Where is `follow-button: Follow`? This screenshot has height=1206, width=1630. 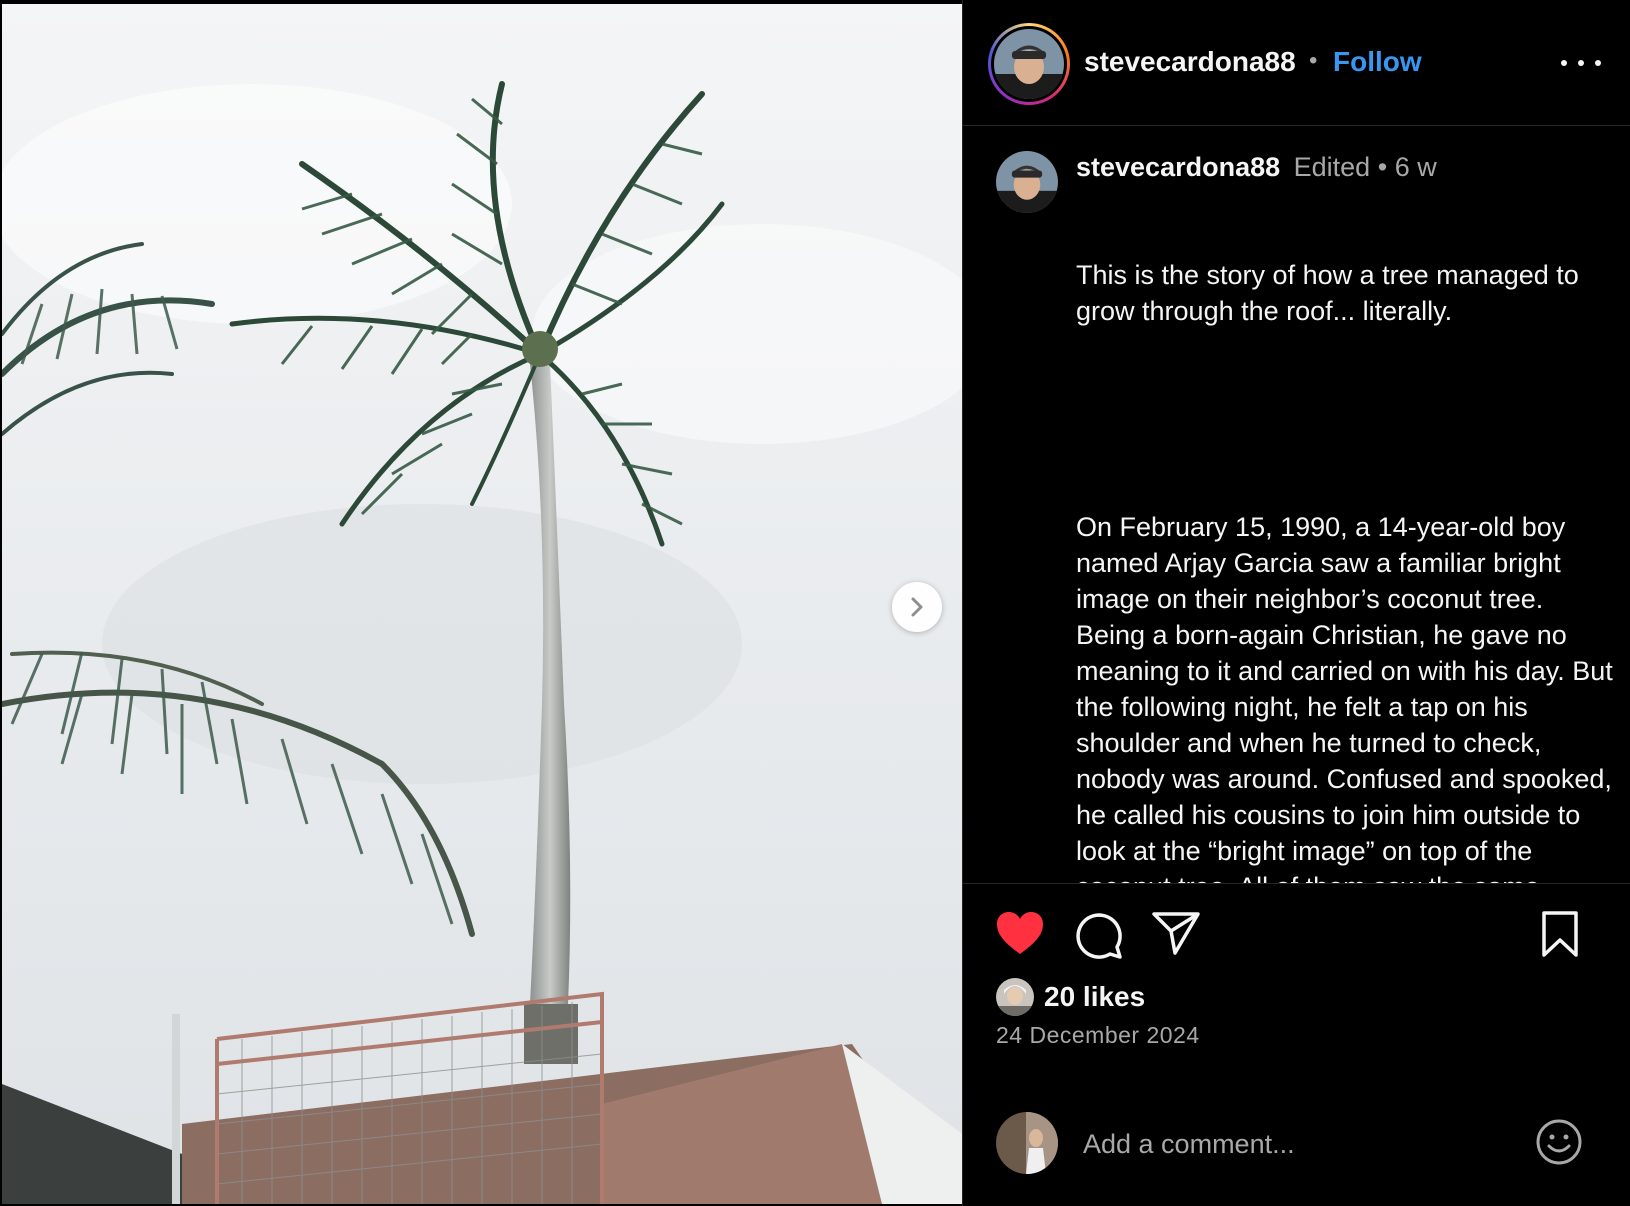 follow-button: Follow is located at coordinates (1377, 62).